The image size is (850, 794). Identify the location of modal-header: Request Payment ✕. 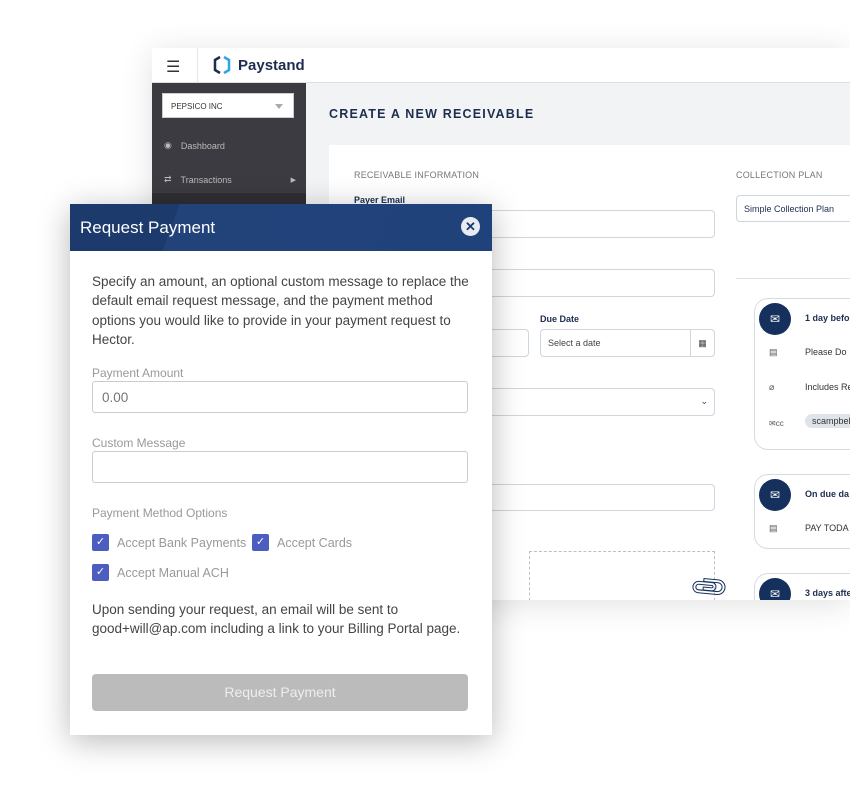
(281, 227).